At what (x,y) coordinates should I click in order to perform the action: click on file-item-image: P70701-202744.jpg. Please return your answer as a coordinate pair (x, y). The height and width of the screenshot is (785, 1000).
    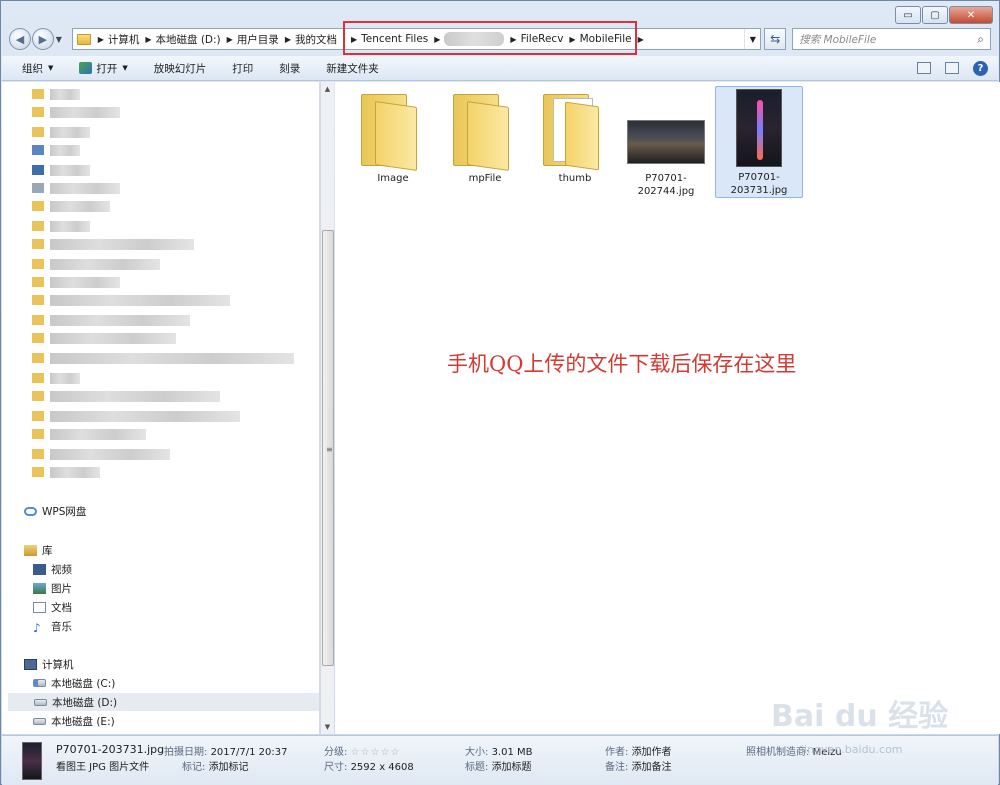
    Looking at the image, I should click on (666, 142).